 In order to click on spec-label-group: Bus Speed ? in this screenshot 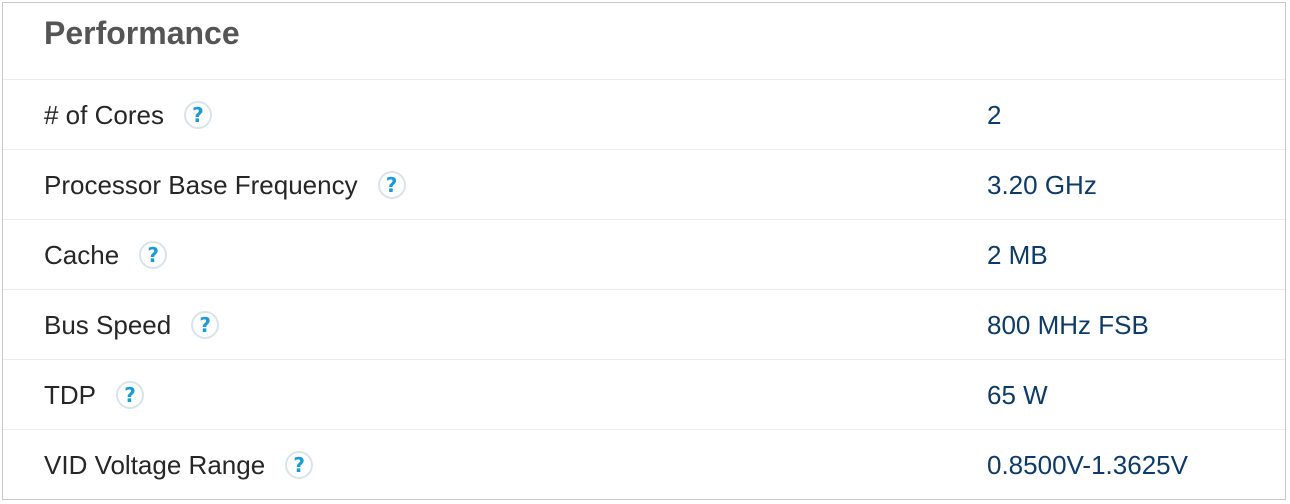, I will do `click(132, 325)`.